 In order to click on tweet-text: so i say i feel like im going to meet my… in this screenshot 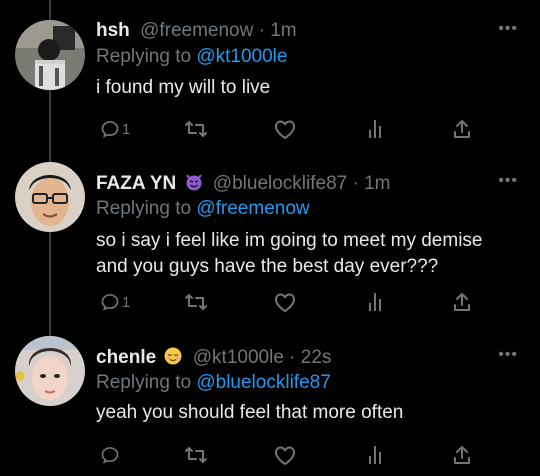, I will do `click(311, 254)`.